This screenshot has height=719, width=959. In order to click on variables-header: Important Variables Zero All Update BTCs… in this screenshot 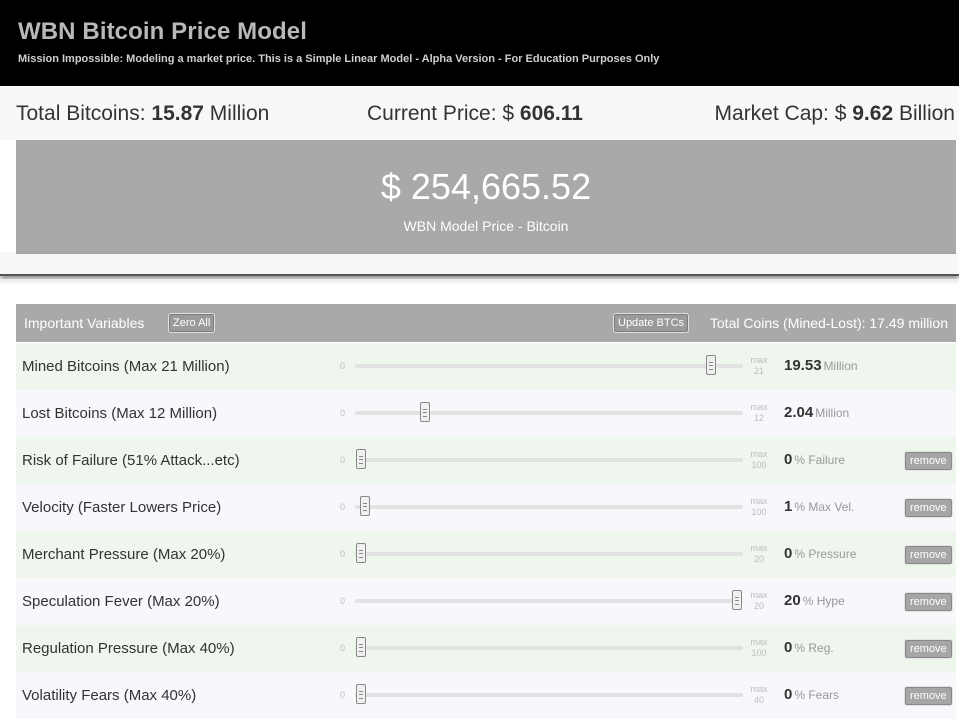, I will do `click(486, 323)`.